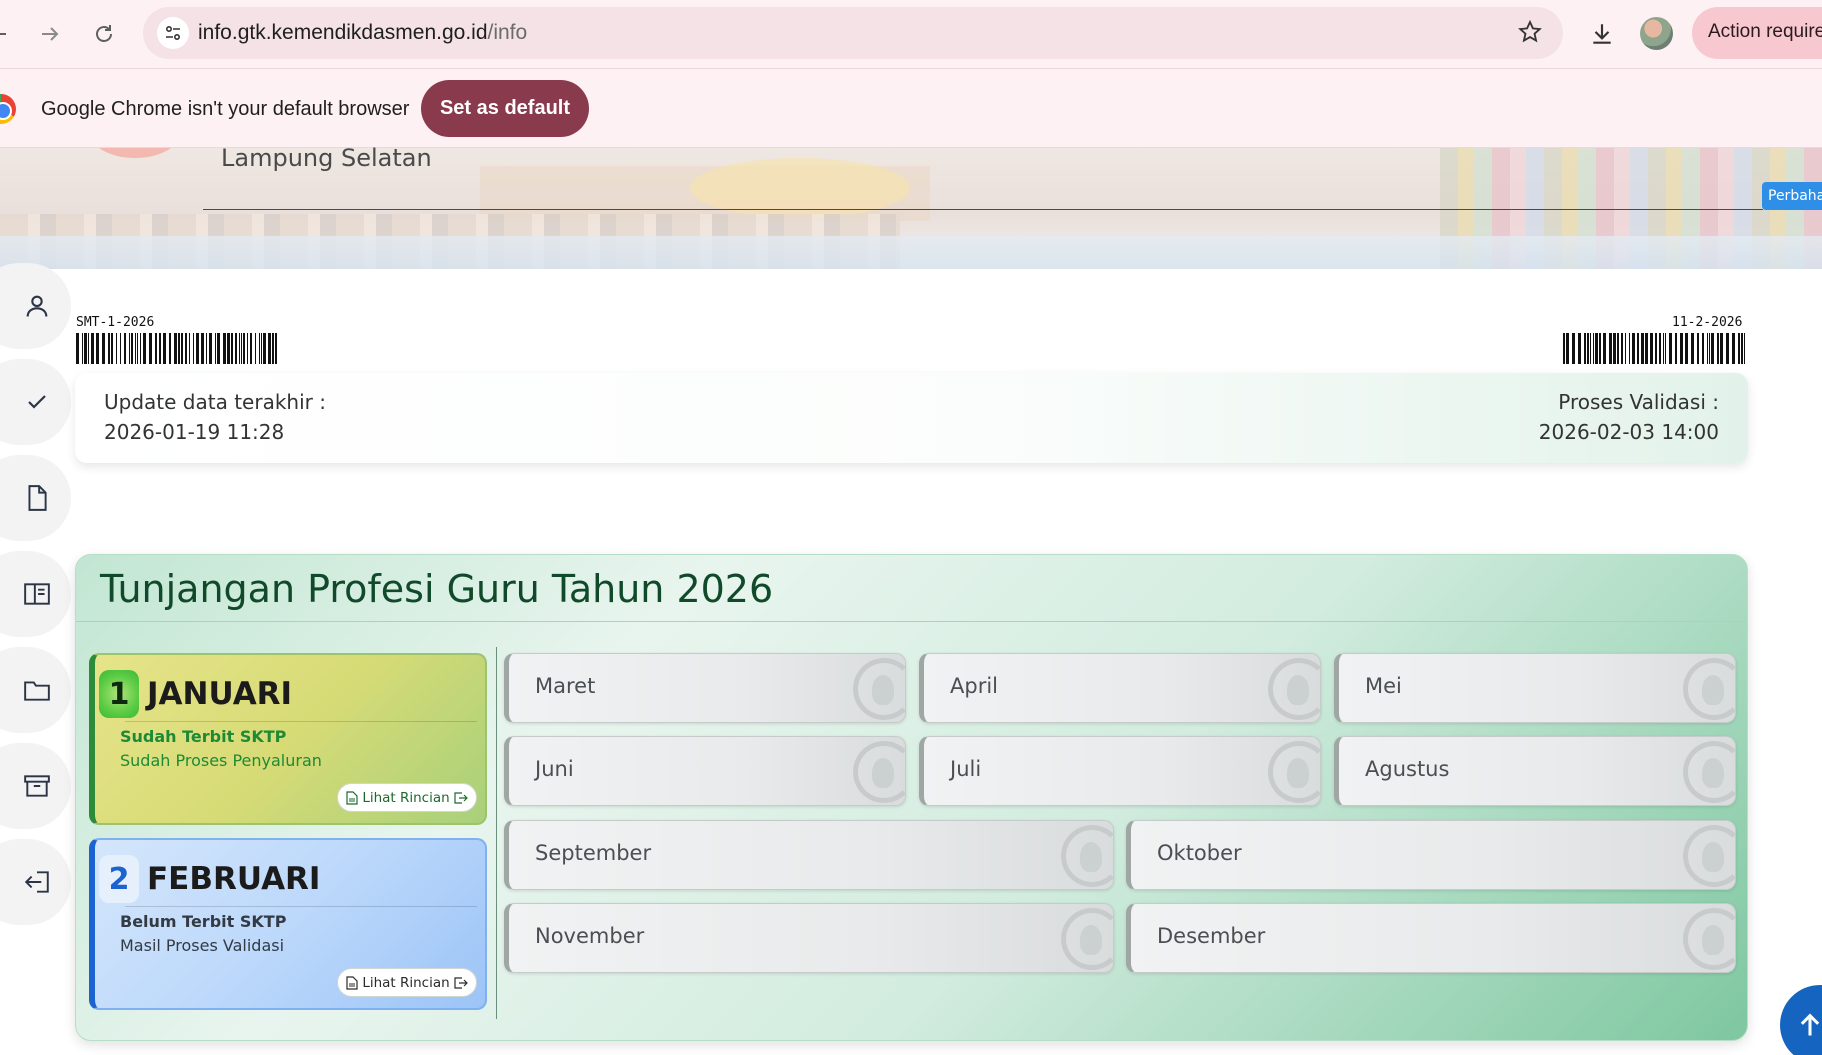  I want to click on month-box-desember: Desember, so click(1431, 938).